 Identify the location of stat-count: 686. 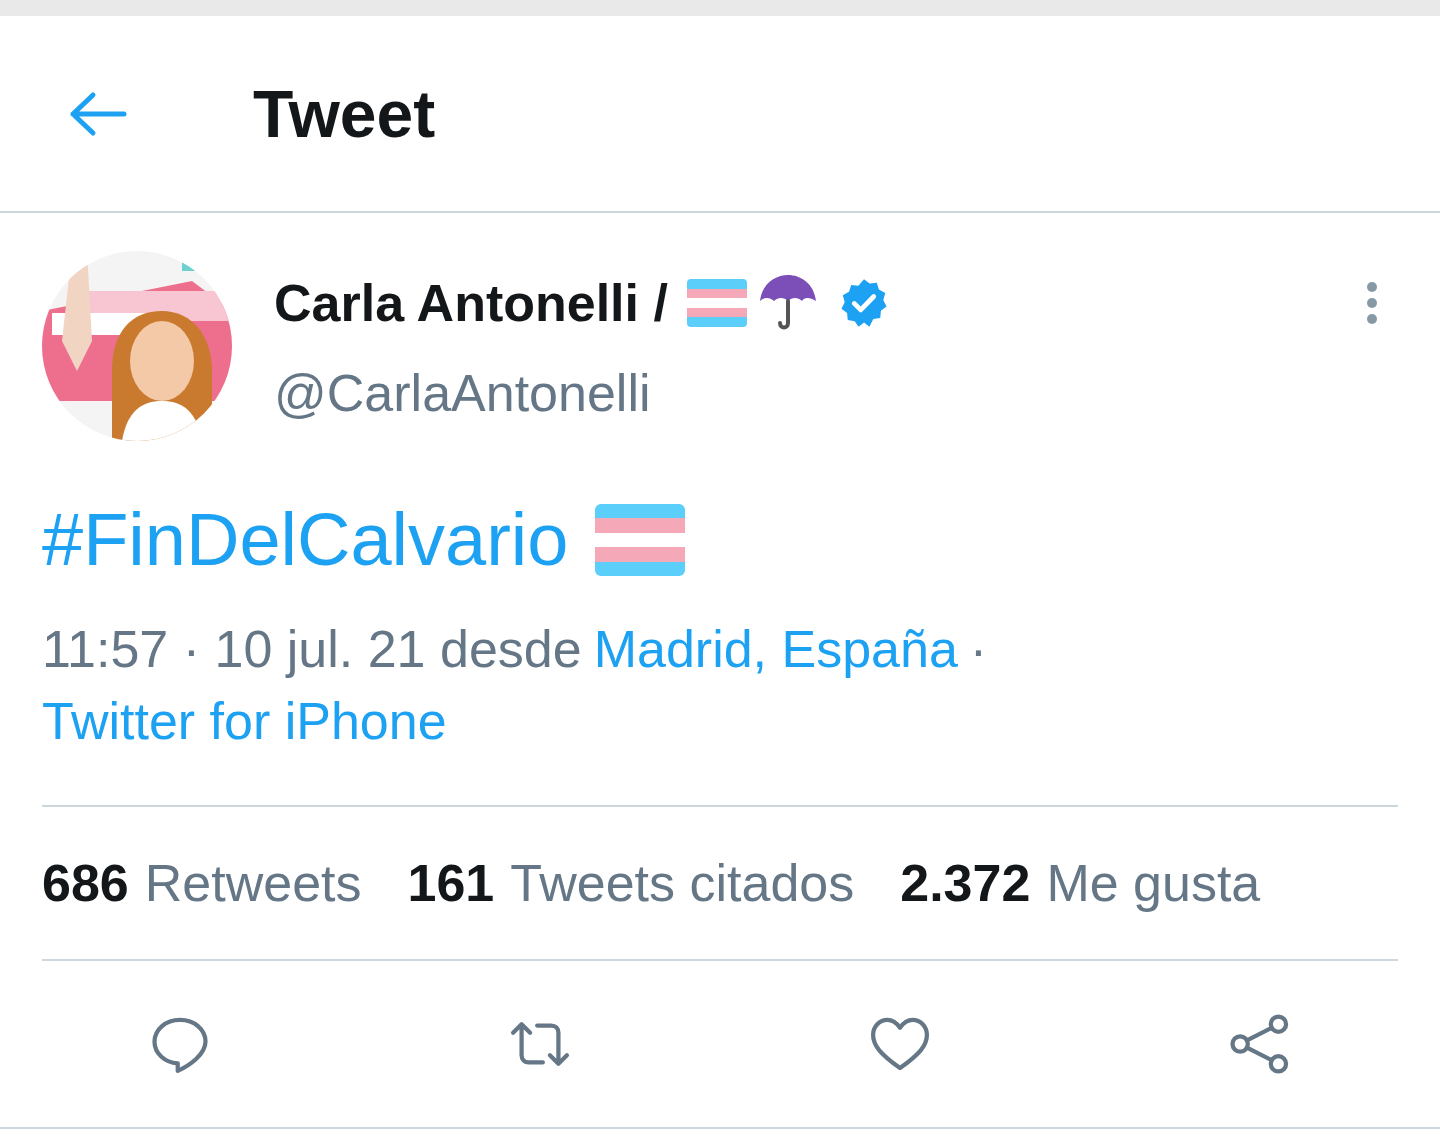
(85, 883).